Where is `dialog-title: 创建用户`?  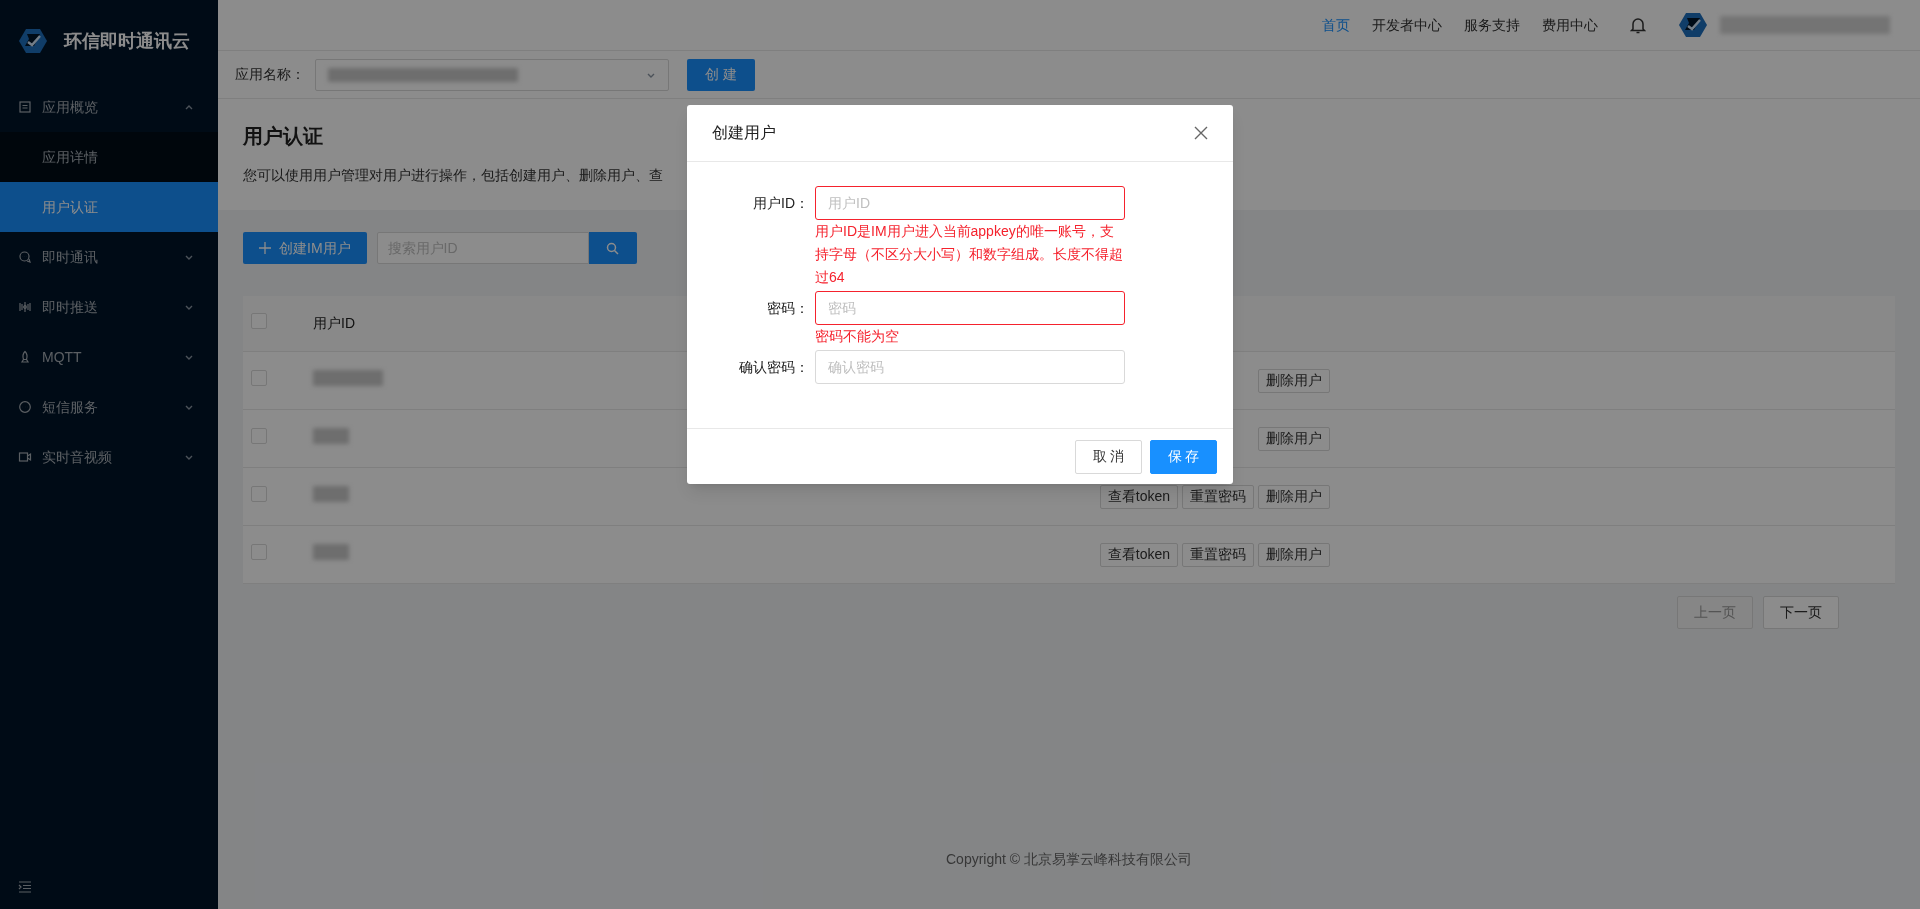
dialog-title: 创建用户 is located at coordinates (744, 133).